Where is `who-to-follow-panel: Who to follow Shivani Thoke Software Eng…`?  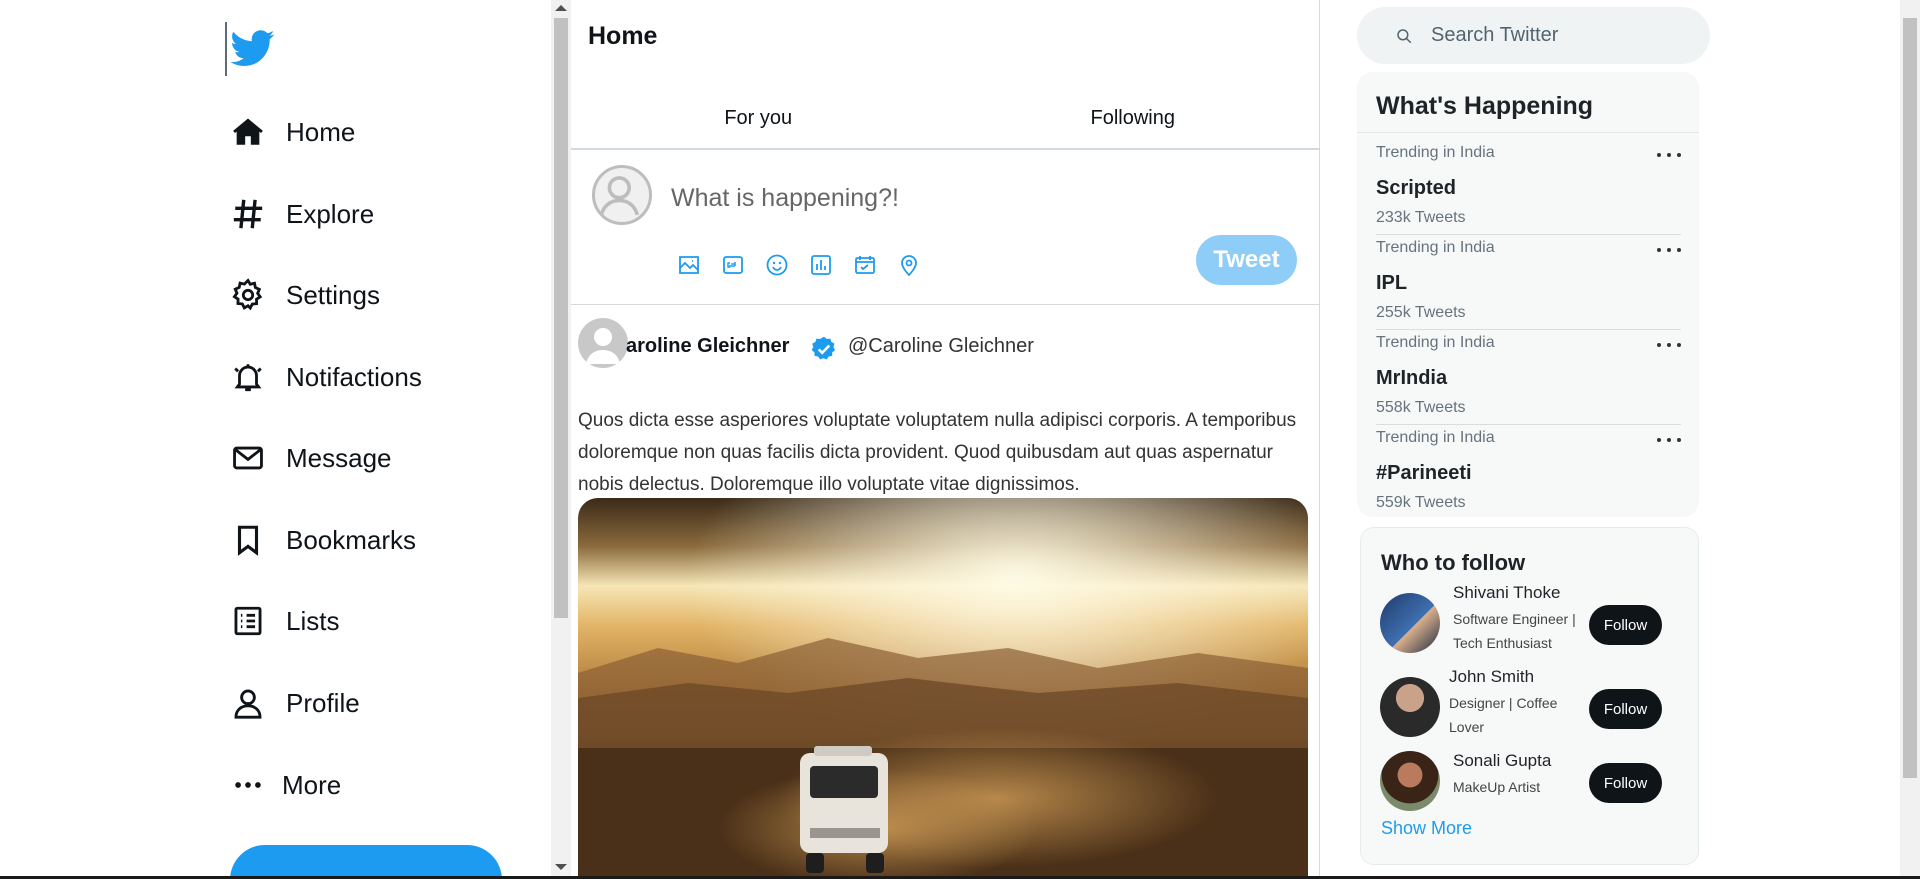
who-to-follow-panel: Who to follow Shivani Thoke Software Eng… is located at coordinates (1529, 696).